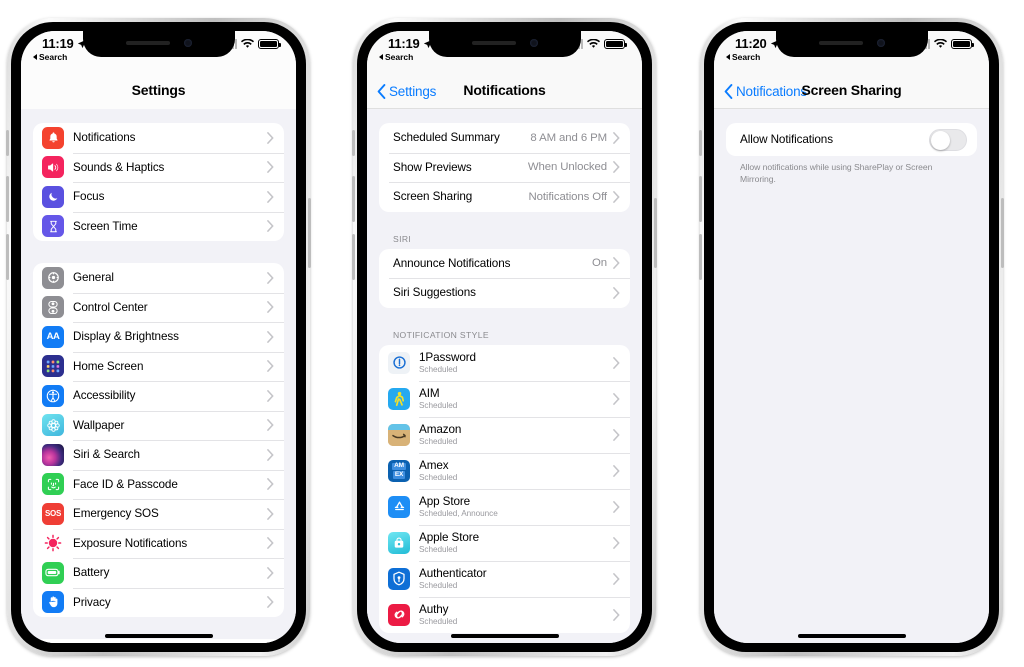 This screenshot has width=1024, height=667. Describe the element at coordinates (53, 277) in the screenshot. I see `general-gear-icon` at that location.